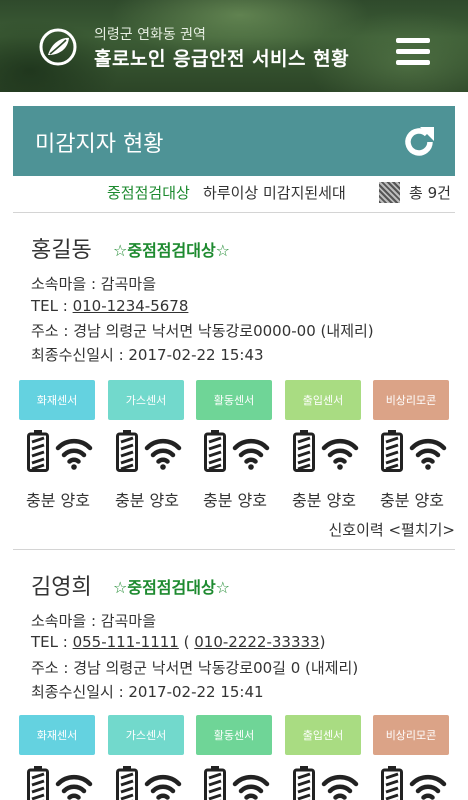 The width and height of the screenshot is (468, 800). Describe the element at coordinates (222, 59) in the screenshot. I see `app-title: 홀로노인 응급안전 서비스 현황` at that location.